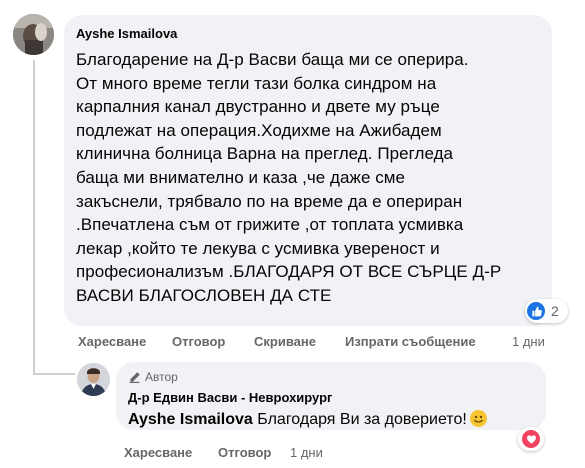 Image resolution: width=585 pixels, height=468 pixels. What do you see at coordinates (34, 217) in the screenshot?
I see `thread-line` at bounding box center [34, 217].